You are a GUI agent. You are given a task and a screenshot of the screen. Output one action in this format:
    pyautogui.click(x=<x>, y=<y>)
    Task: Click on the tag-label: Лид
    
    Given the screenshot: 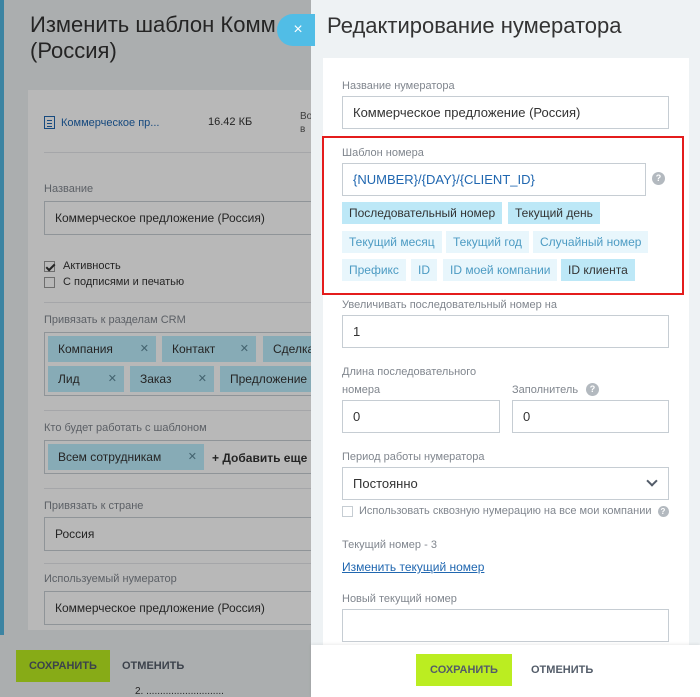 What is the action you would take?
    pyautogui.click(x=69, y=379)
    